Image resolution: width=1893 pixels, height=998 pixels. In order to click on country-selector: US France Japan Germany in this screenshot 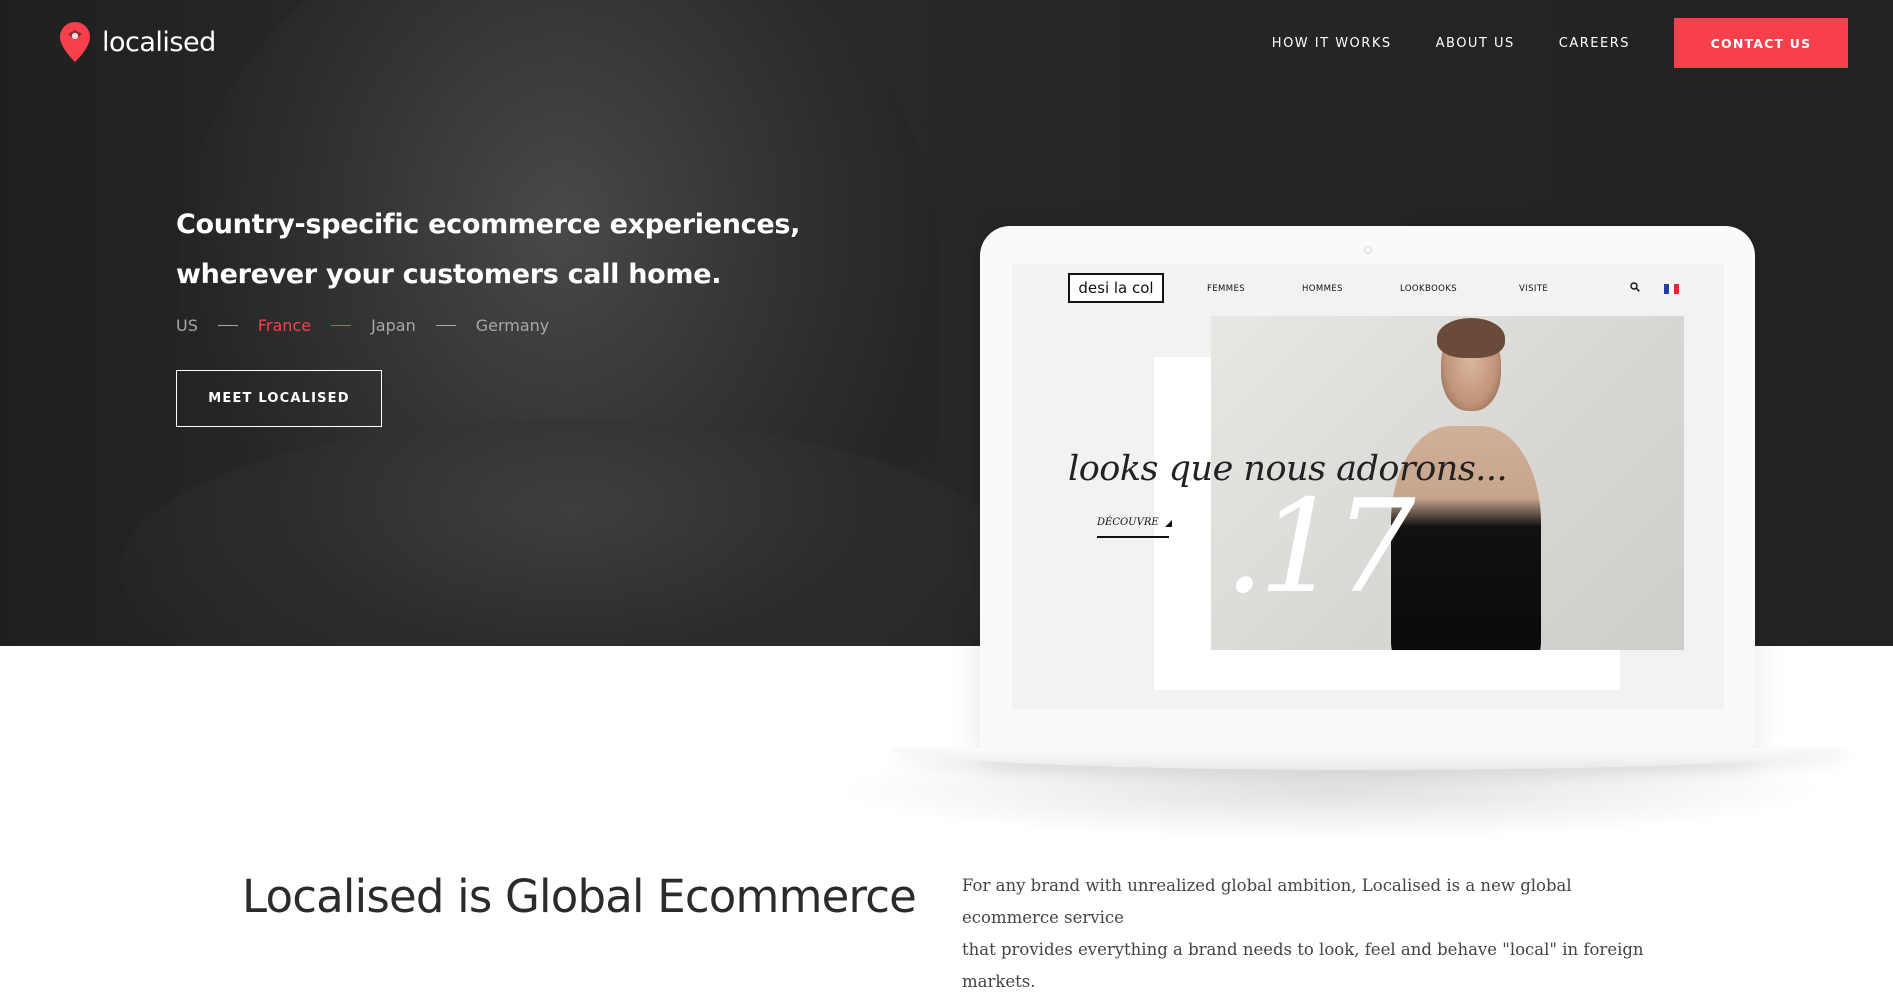, I will do `click(362, 325)`.